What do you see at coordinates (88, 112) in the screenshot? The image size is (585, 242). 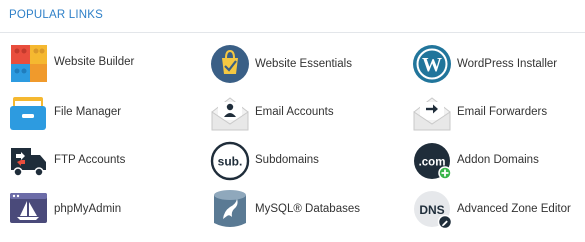 I see `link-label: File Manager` at bounding box center [88, 112].